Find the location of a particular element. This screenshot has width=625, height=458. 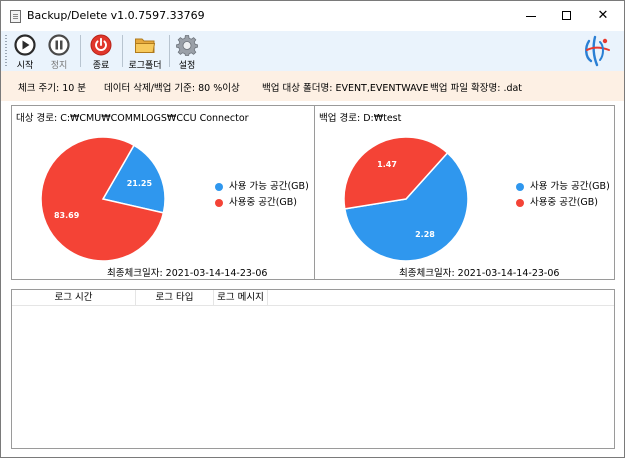

settings-label: 설정 is located at coordinates (187, 66).